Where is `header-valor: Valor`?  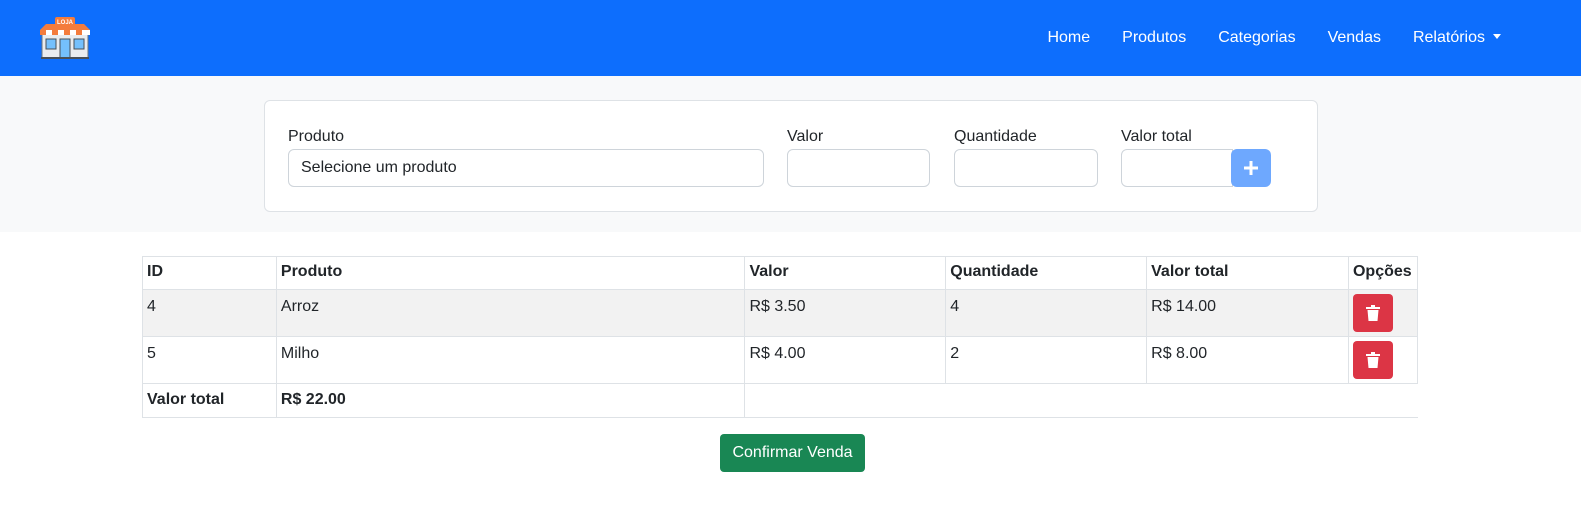
header-valor: Valor is located at coordinates (845, 273).